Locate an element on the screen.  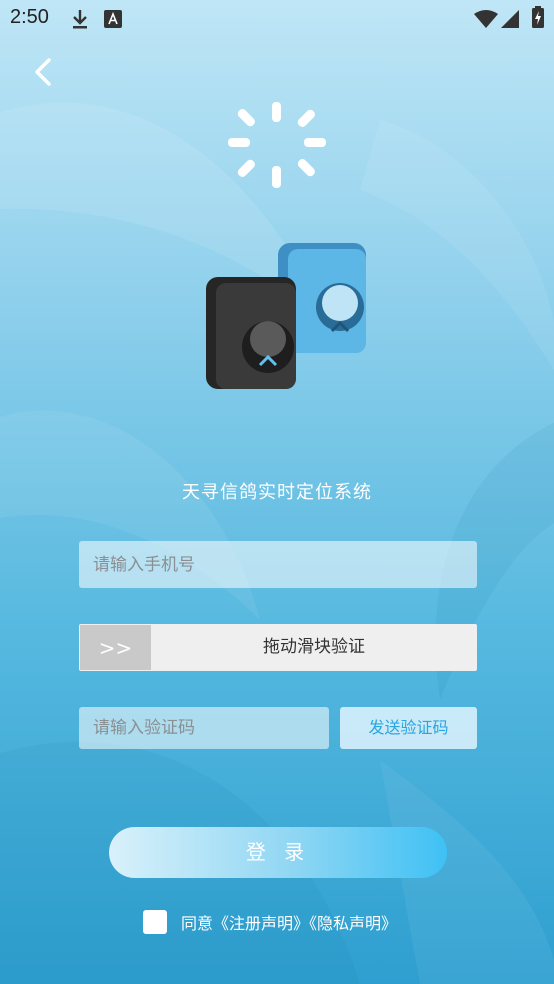
font-icon is located at coordinates (113, 19).